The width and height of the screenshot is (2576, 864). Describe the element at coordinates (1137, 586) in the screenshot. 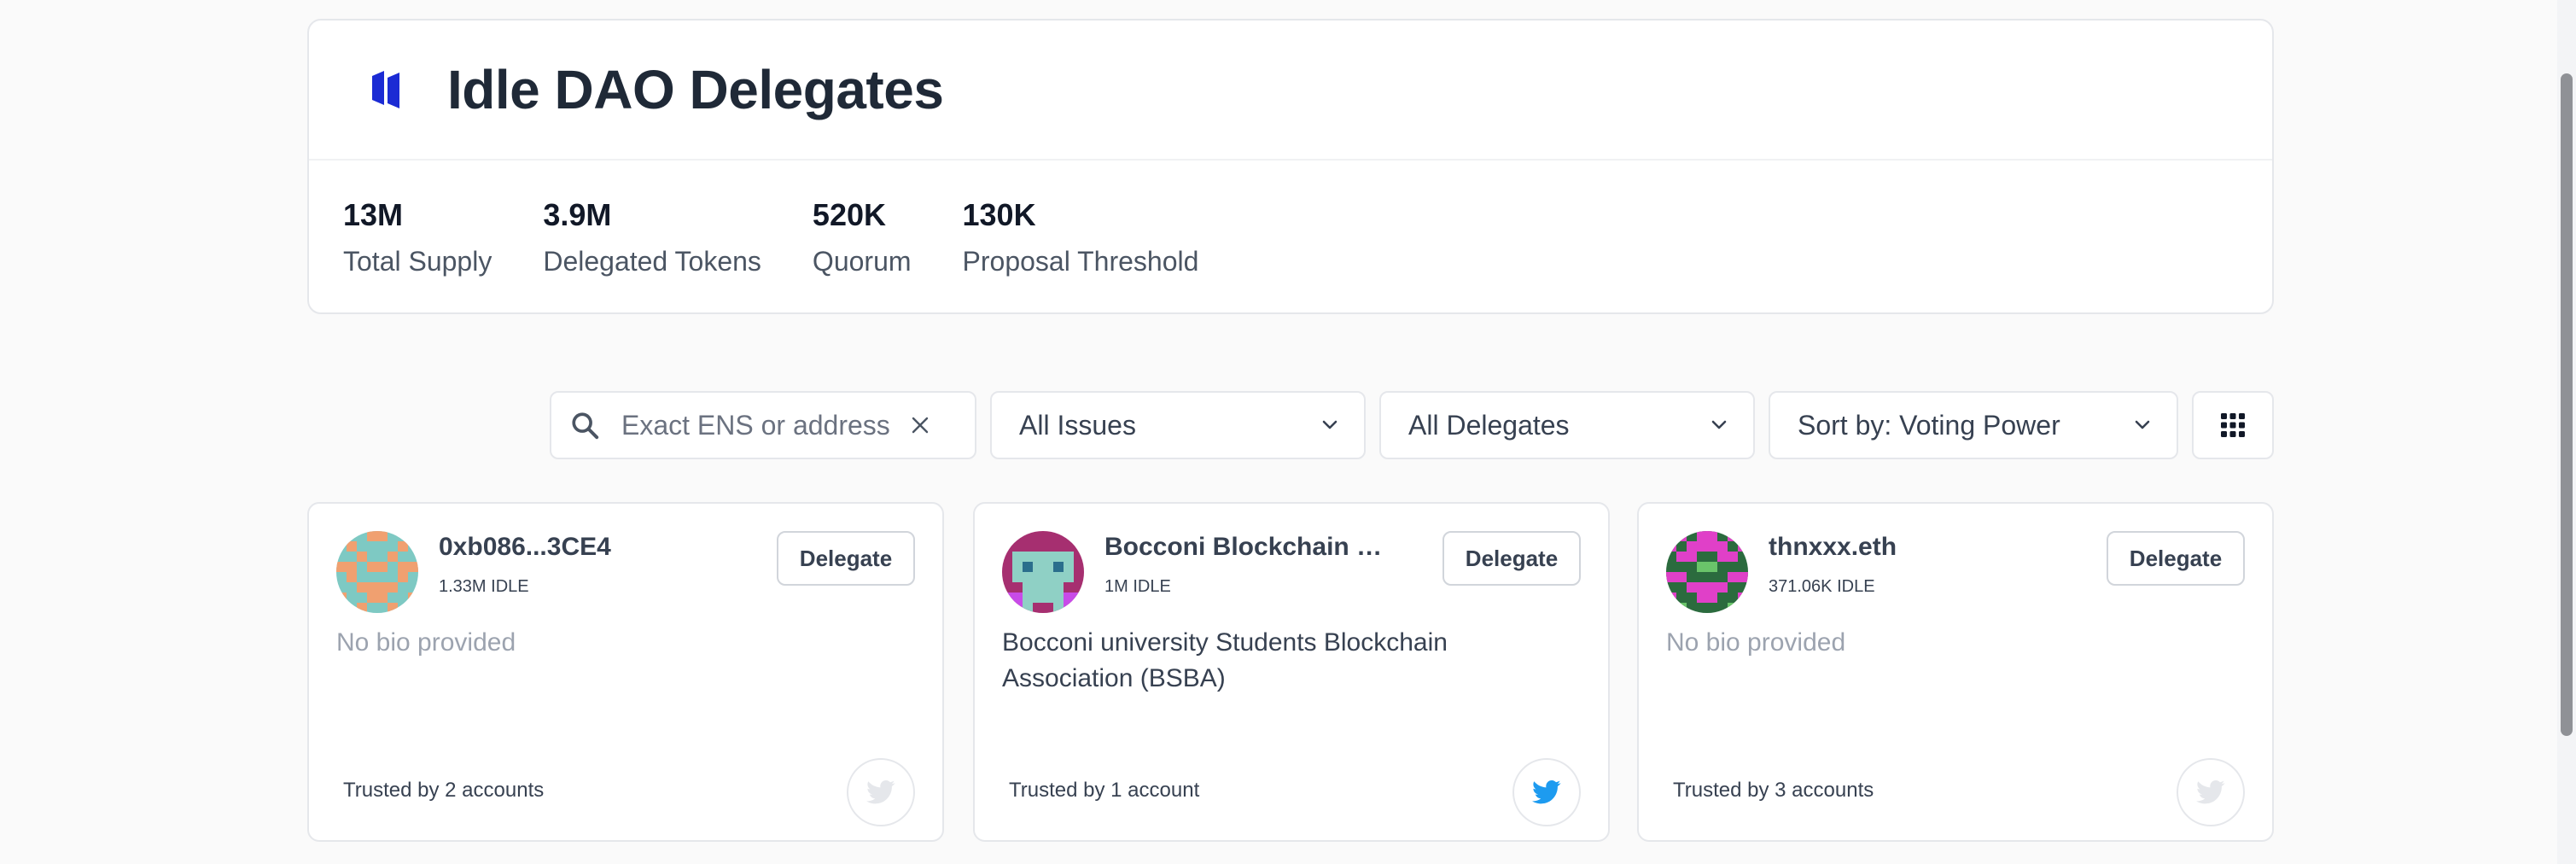

I see `voting-power: 1M IDLE` at that location.